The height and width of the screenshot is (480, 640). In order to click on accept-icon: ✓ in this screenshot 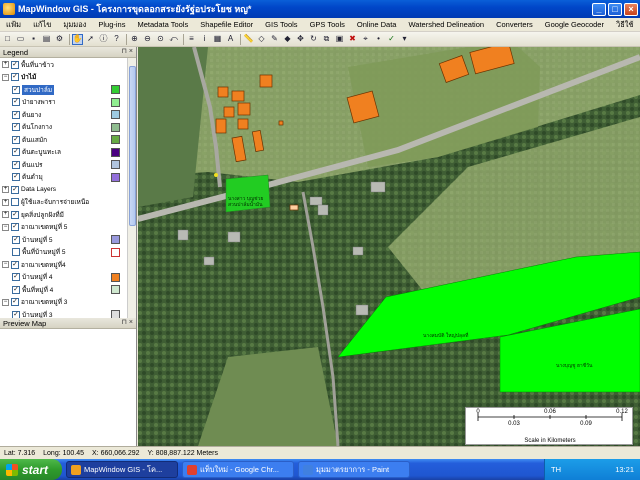, I will do `click(391, 39)`.